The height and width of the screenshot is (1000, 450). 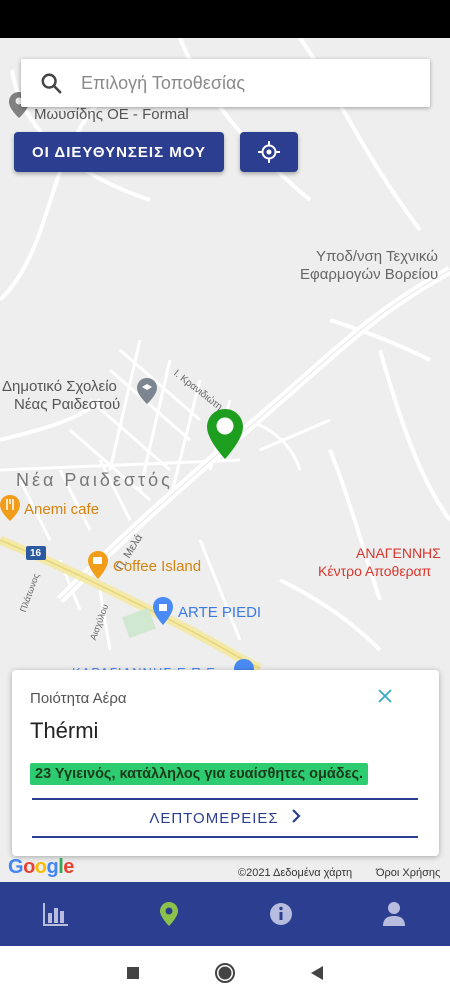 I want to click on system-navigation-bar, so click(x=225, y=973).